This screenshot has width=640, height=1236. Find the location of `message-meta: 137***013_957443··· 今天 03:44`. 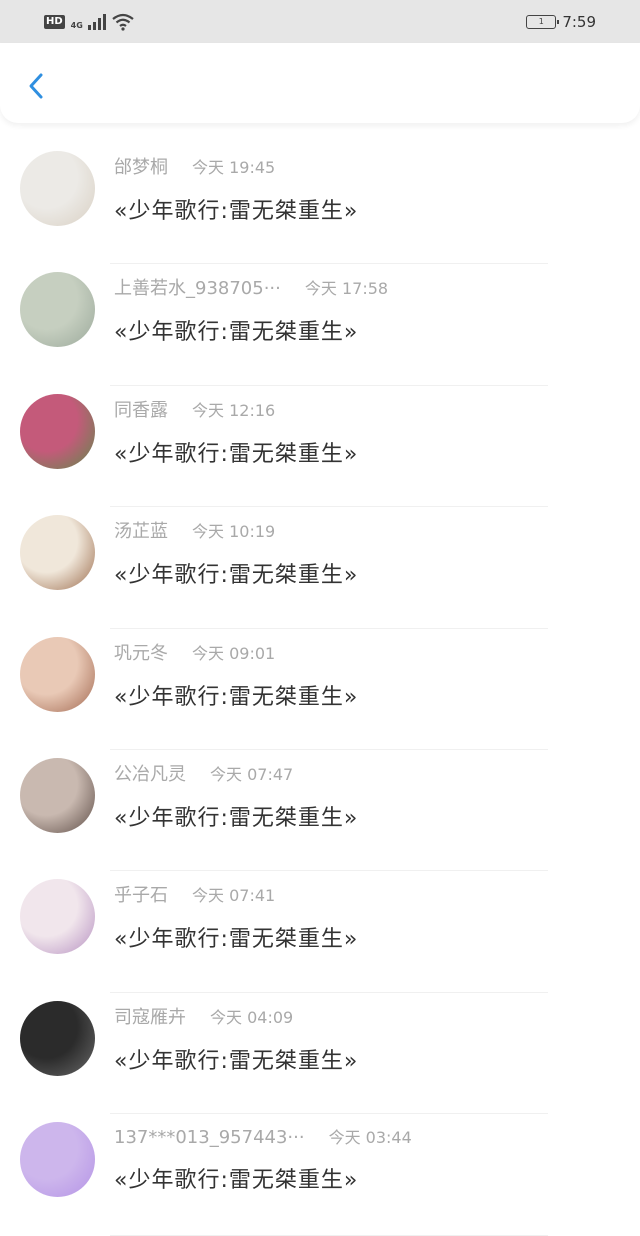

message-meta: 137***013_957443··· 今天 03:44 is located at coordinates (367, 1136).